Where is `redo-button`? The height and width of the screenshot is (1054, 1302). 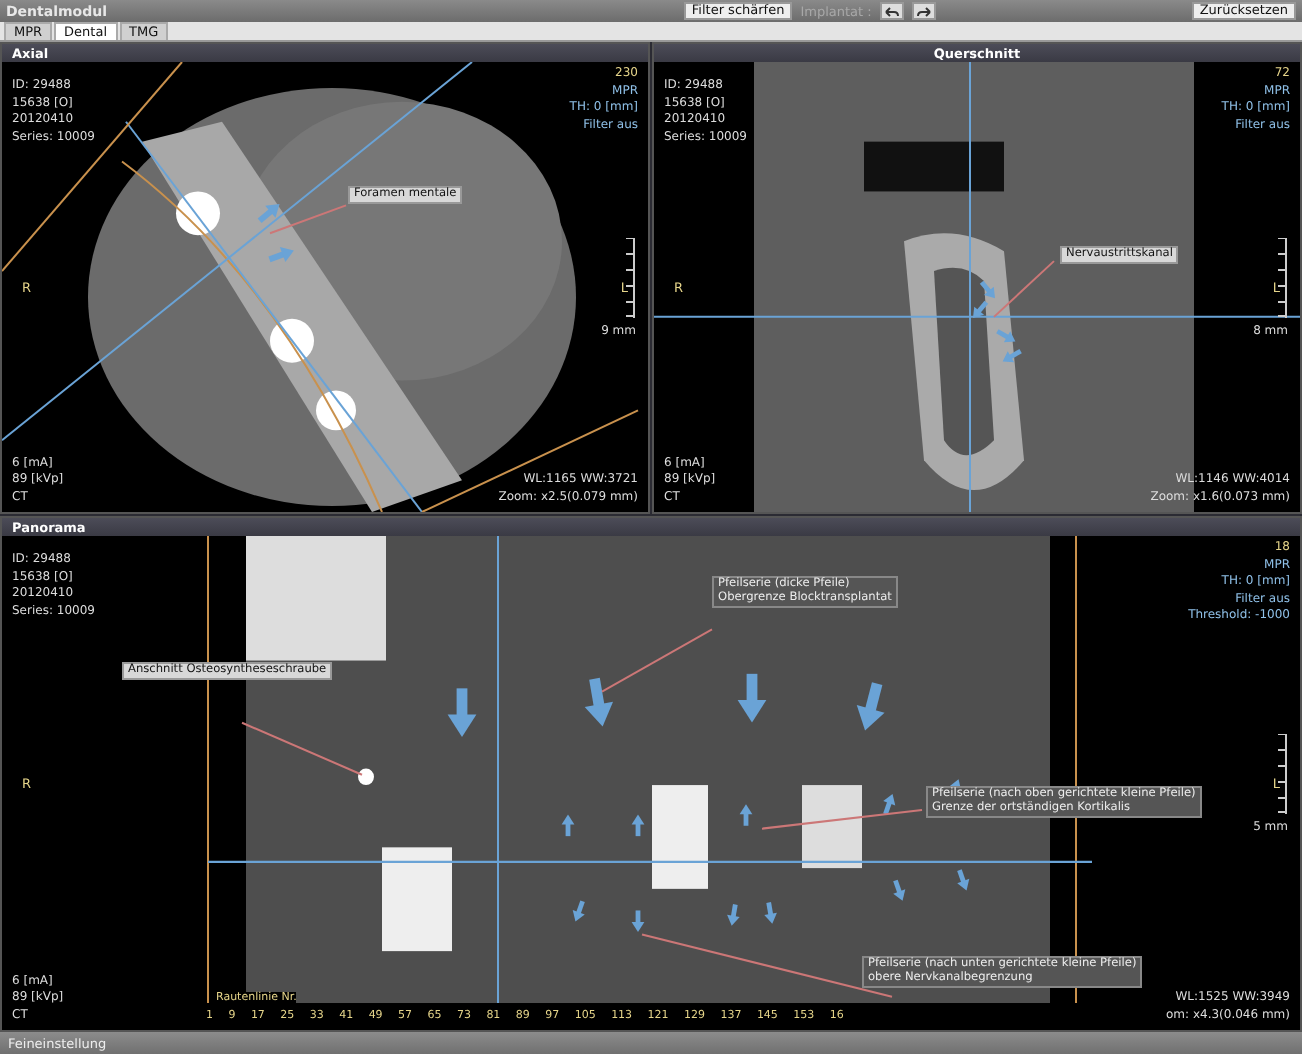 redo-button is located at coordinates (923, 11).